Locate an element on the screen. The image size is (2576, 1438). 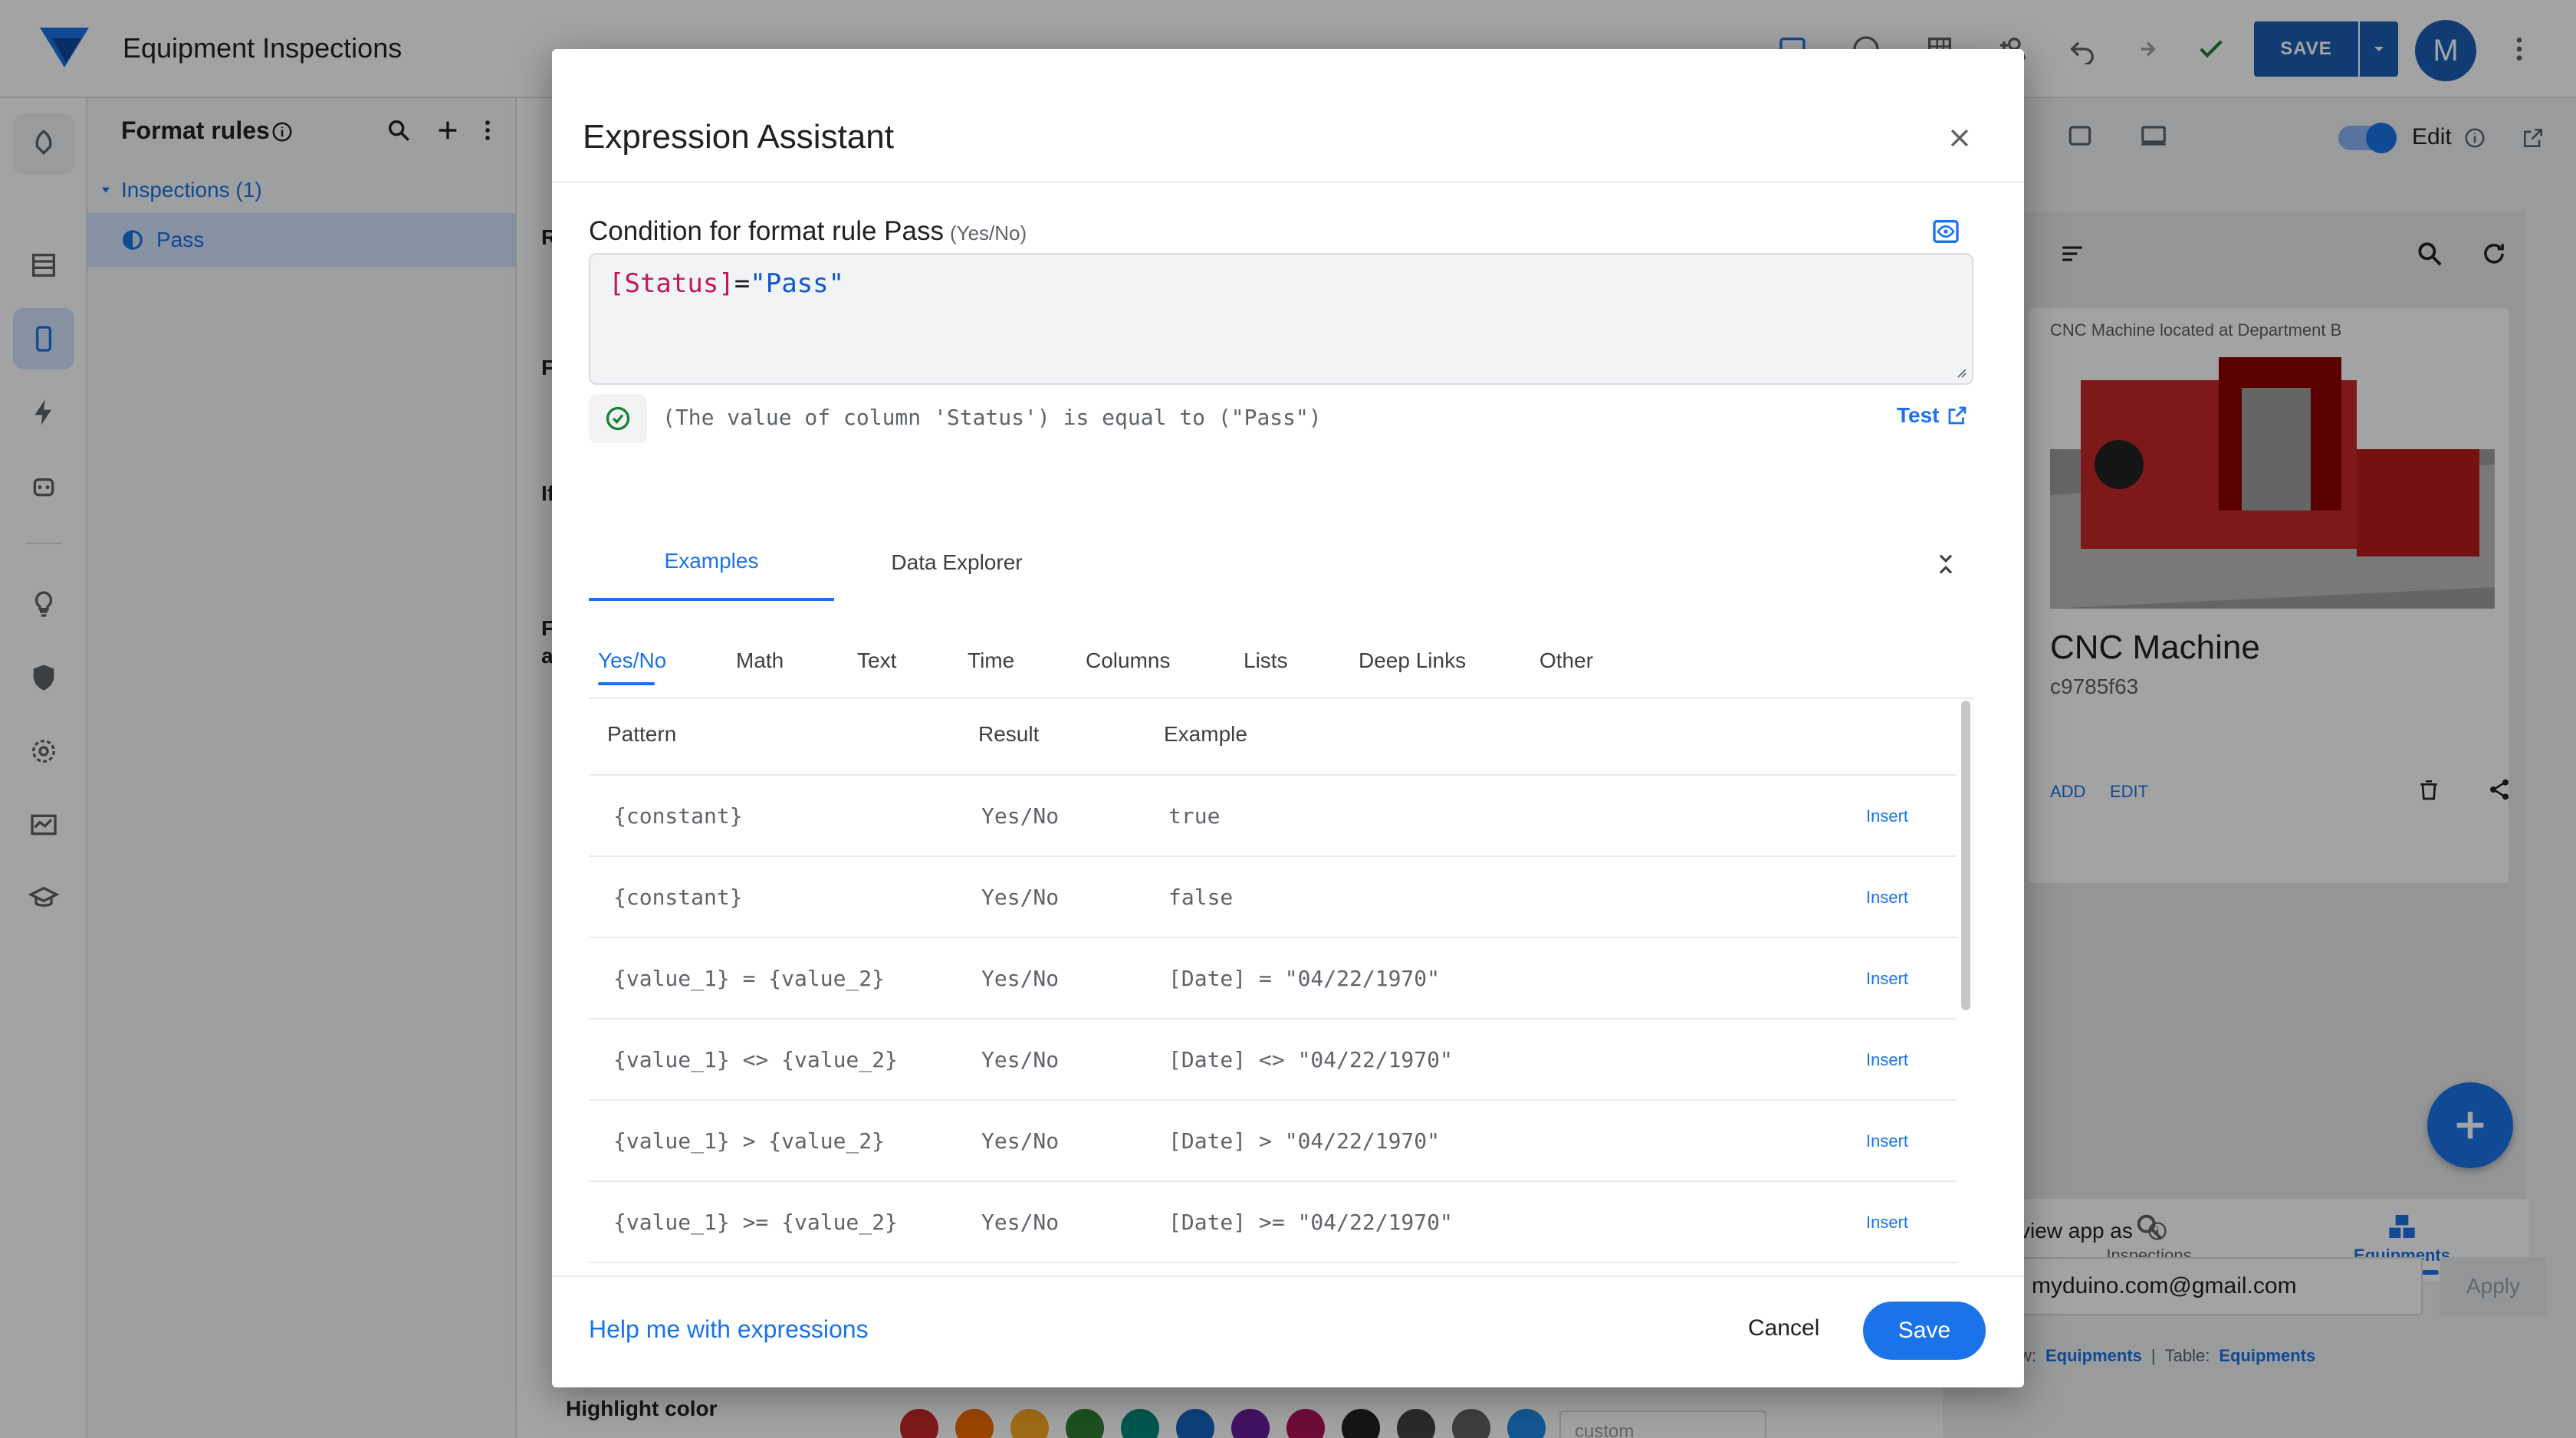
category-active-indicator is located at coordinates (626, 683).